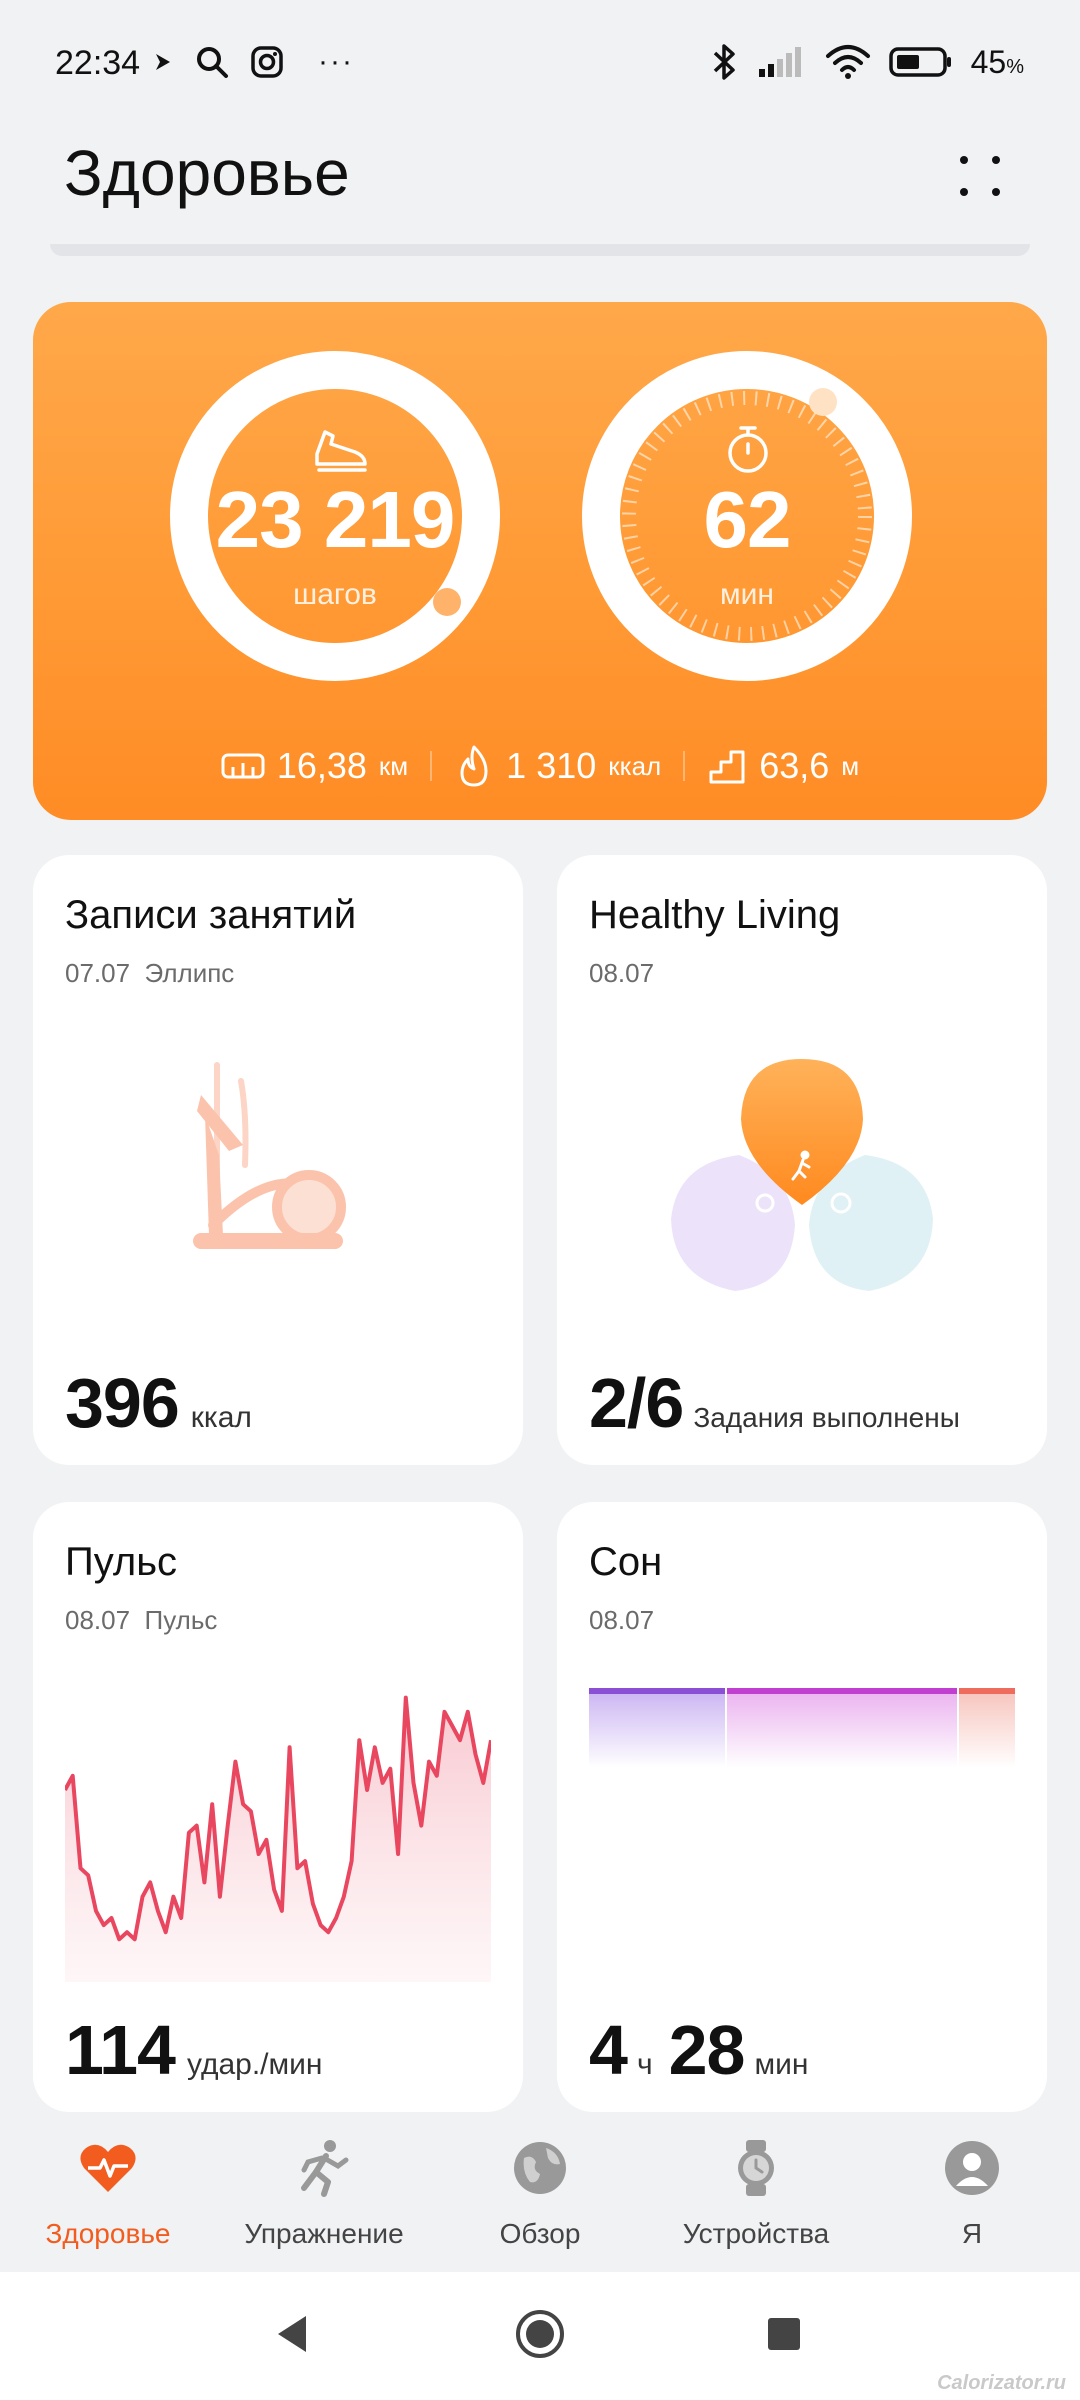  Describe the element at coordinates (794, 765) in the screenshot. I see `climb-value: 63,6` at that location.